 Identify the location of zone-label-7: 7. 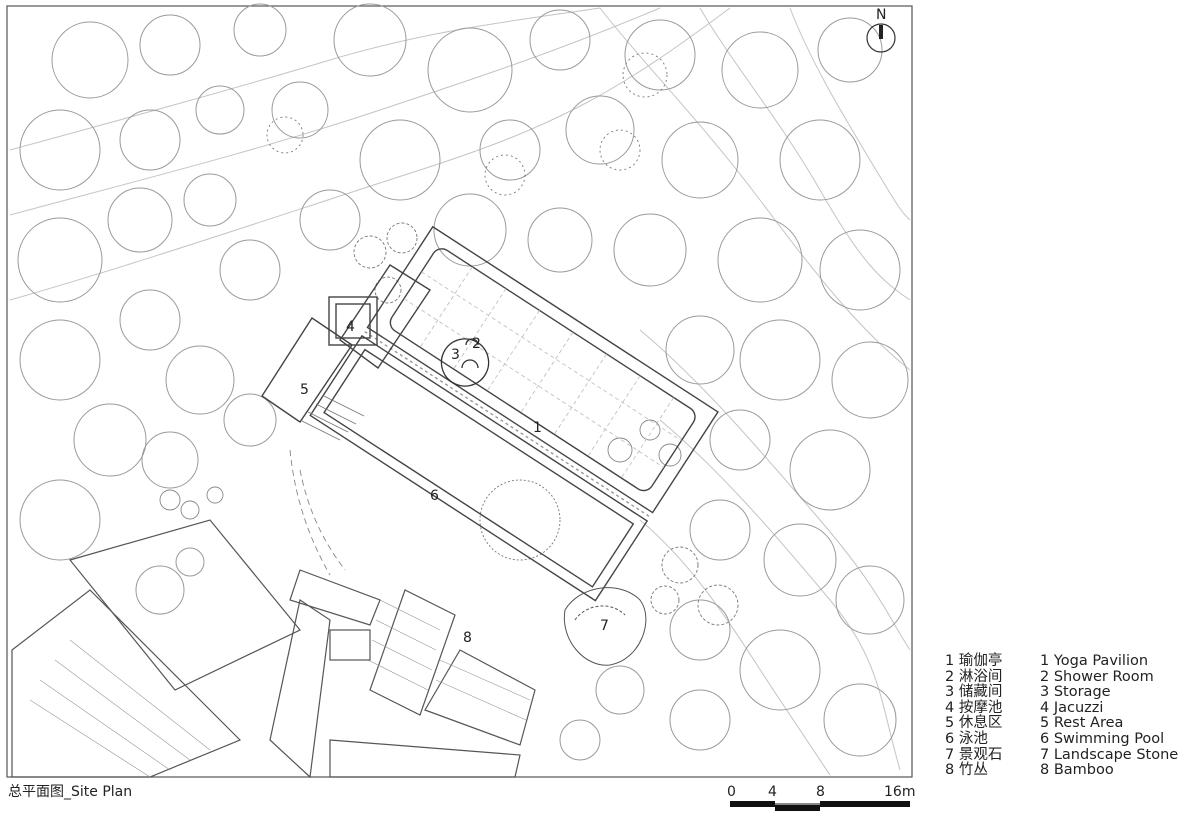
(604, 626).